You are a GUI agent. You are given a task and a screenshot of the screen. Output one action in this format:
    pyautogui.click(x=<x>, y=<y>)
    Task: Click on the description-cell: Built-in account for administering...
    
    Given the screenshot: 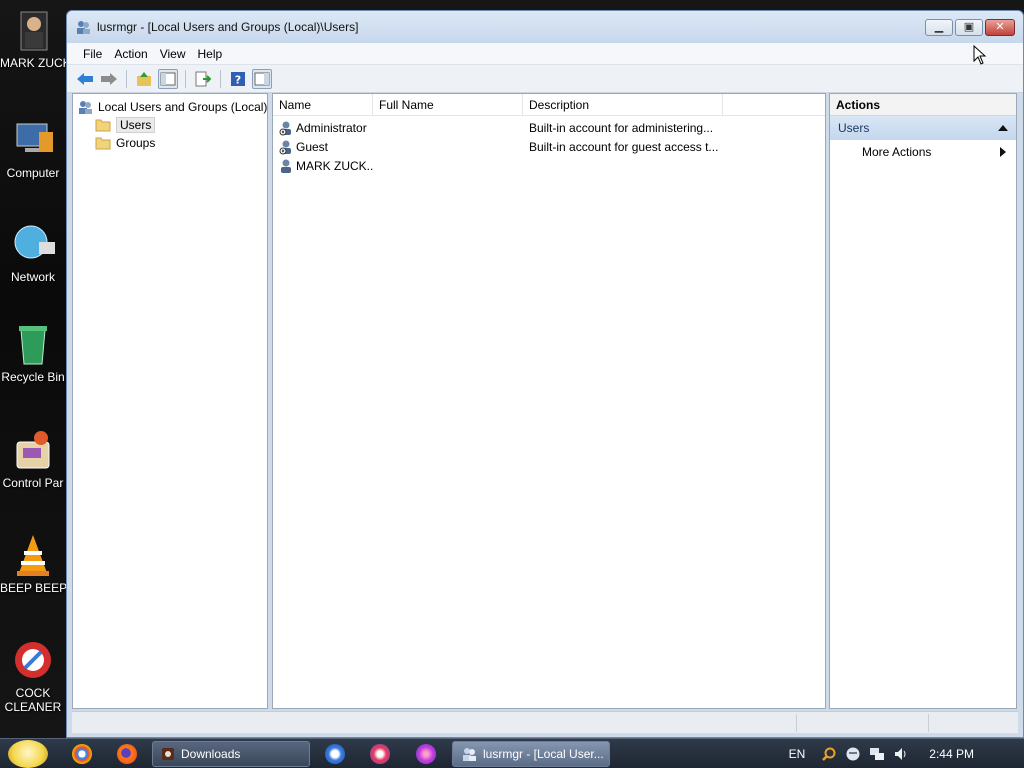 What is the action you would take?
    pyautogui.click(x=621, y=127)
    